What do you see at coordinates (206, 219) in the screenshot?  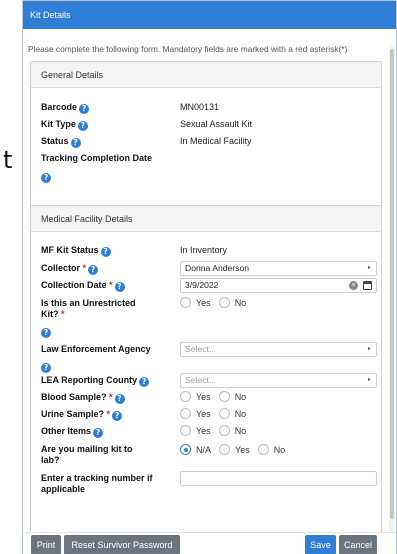 I see `medical-facility-heading: Medical Facility Details` at bounding box center [206, 219].